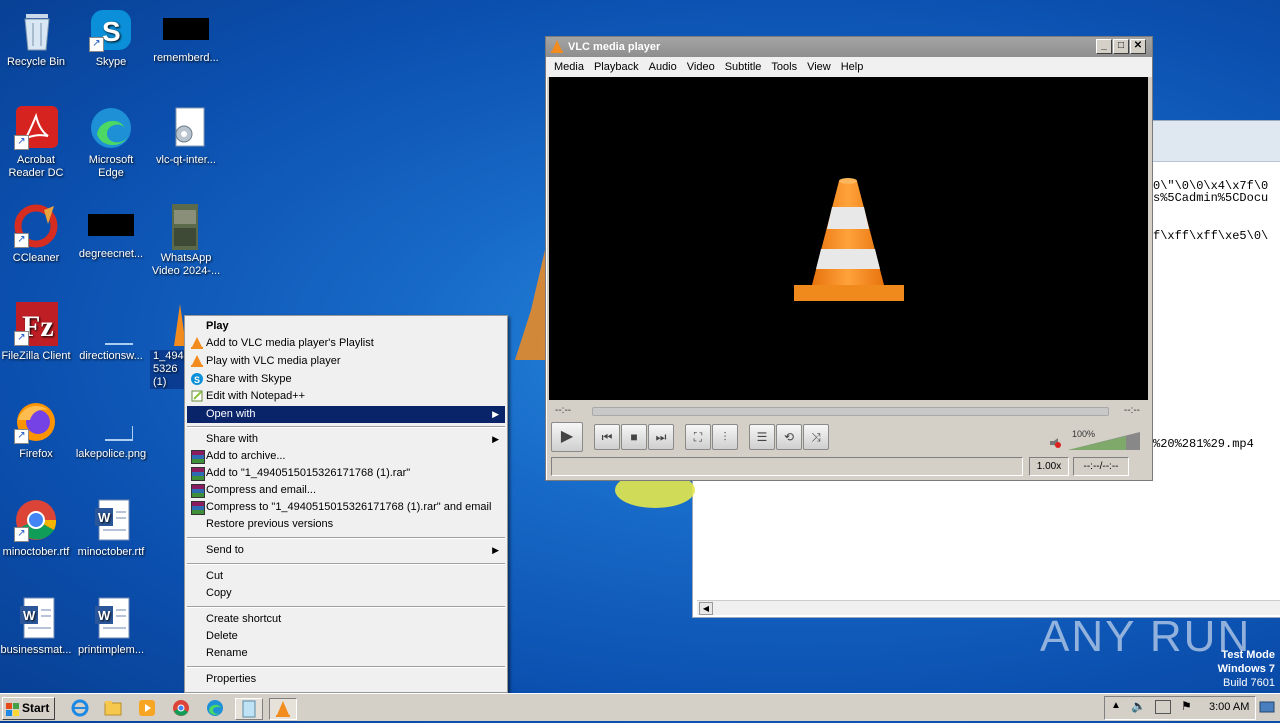 Image resolution: width=1280 pixels, height=723 pixels. Describe the element at coordinates (701, 67) in the screenshot. I see `menu-video: Video` at that location.